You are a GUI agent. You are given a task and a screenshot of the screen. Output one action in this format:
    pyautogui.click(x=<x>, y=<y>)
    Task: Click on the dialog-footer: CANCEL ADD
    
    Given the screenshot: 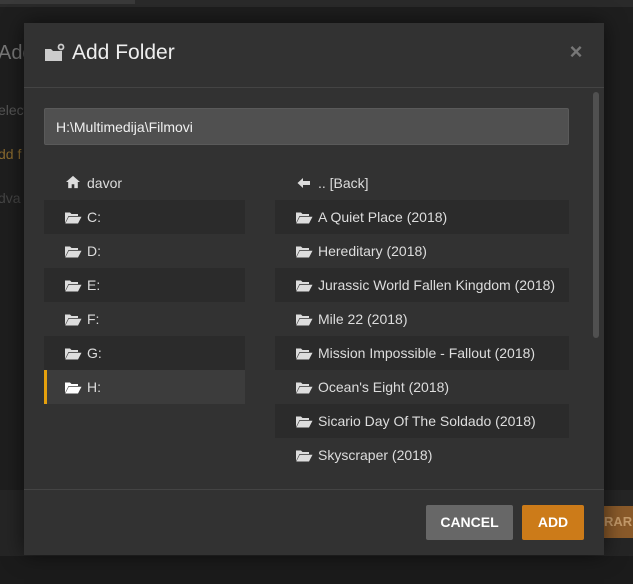 What is the action you would take?
    pyautogui.click(x=314, y=522)
    